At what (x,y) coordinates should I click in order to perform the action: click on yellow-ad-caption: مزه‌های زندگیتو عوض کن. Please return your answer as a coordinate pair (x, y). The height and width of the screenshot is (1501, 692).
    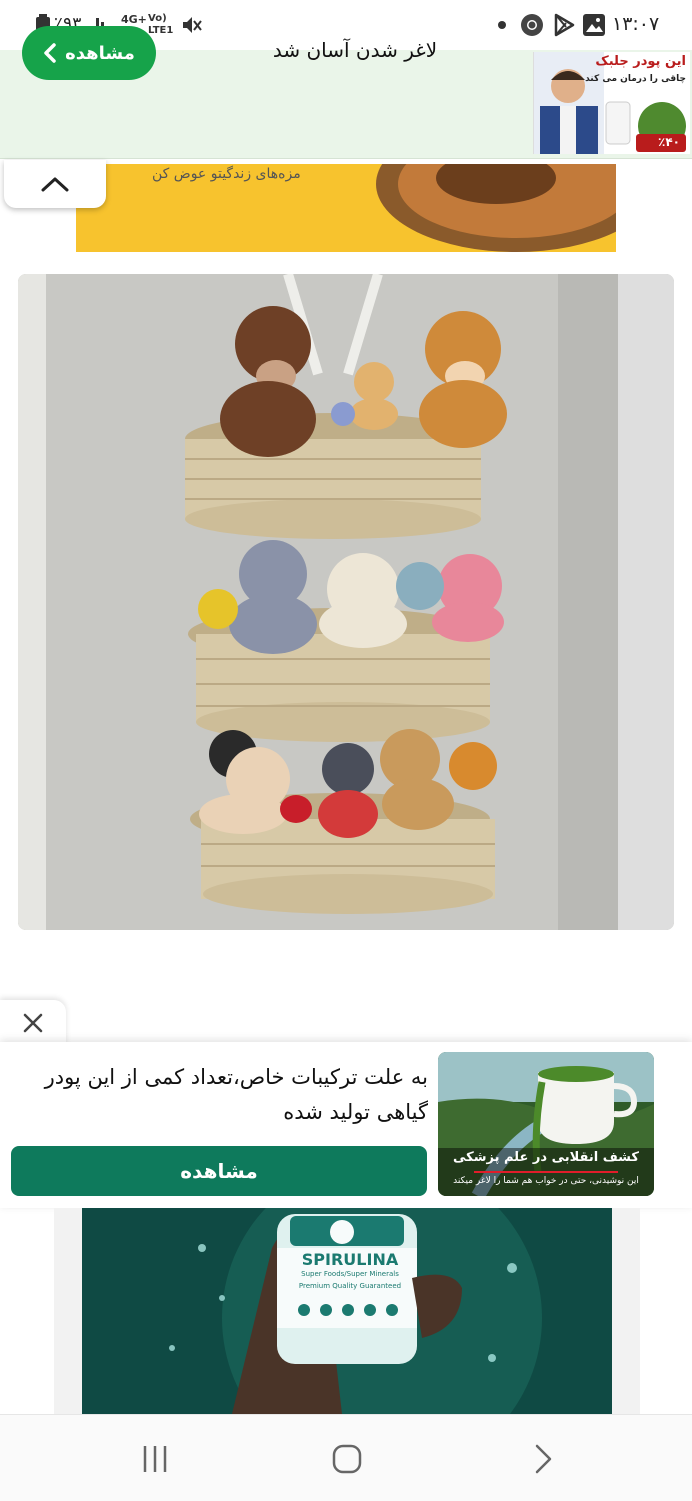
    Looking at the image, I should click on (226, 174).